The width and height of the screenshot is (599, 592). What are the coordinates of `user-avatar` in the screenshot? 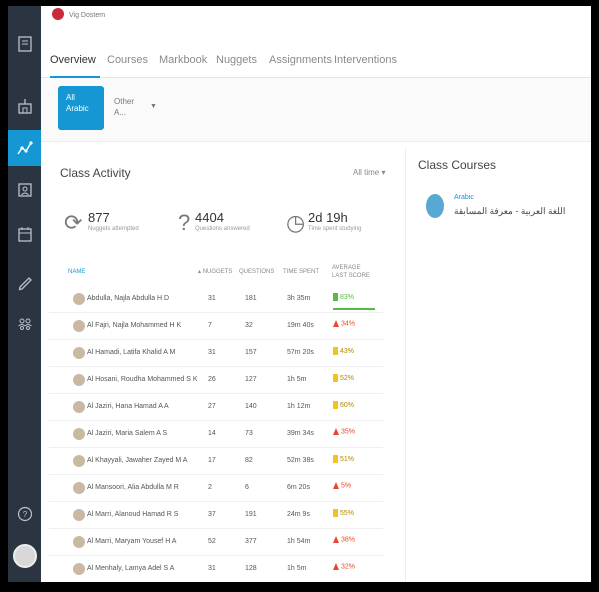 It's located at (25, 556).